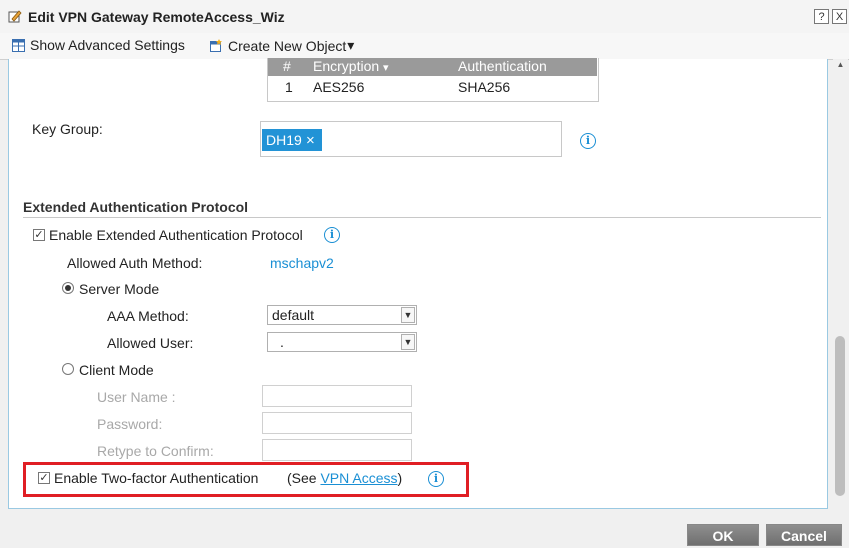 The height and width of the screenshot is (548, 849). What do you see at coordinates (68, 288) in the screenshot?
I see `server-mode-radio` at bounding box center [68, 288].